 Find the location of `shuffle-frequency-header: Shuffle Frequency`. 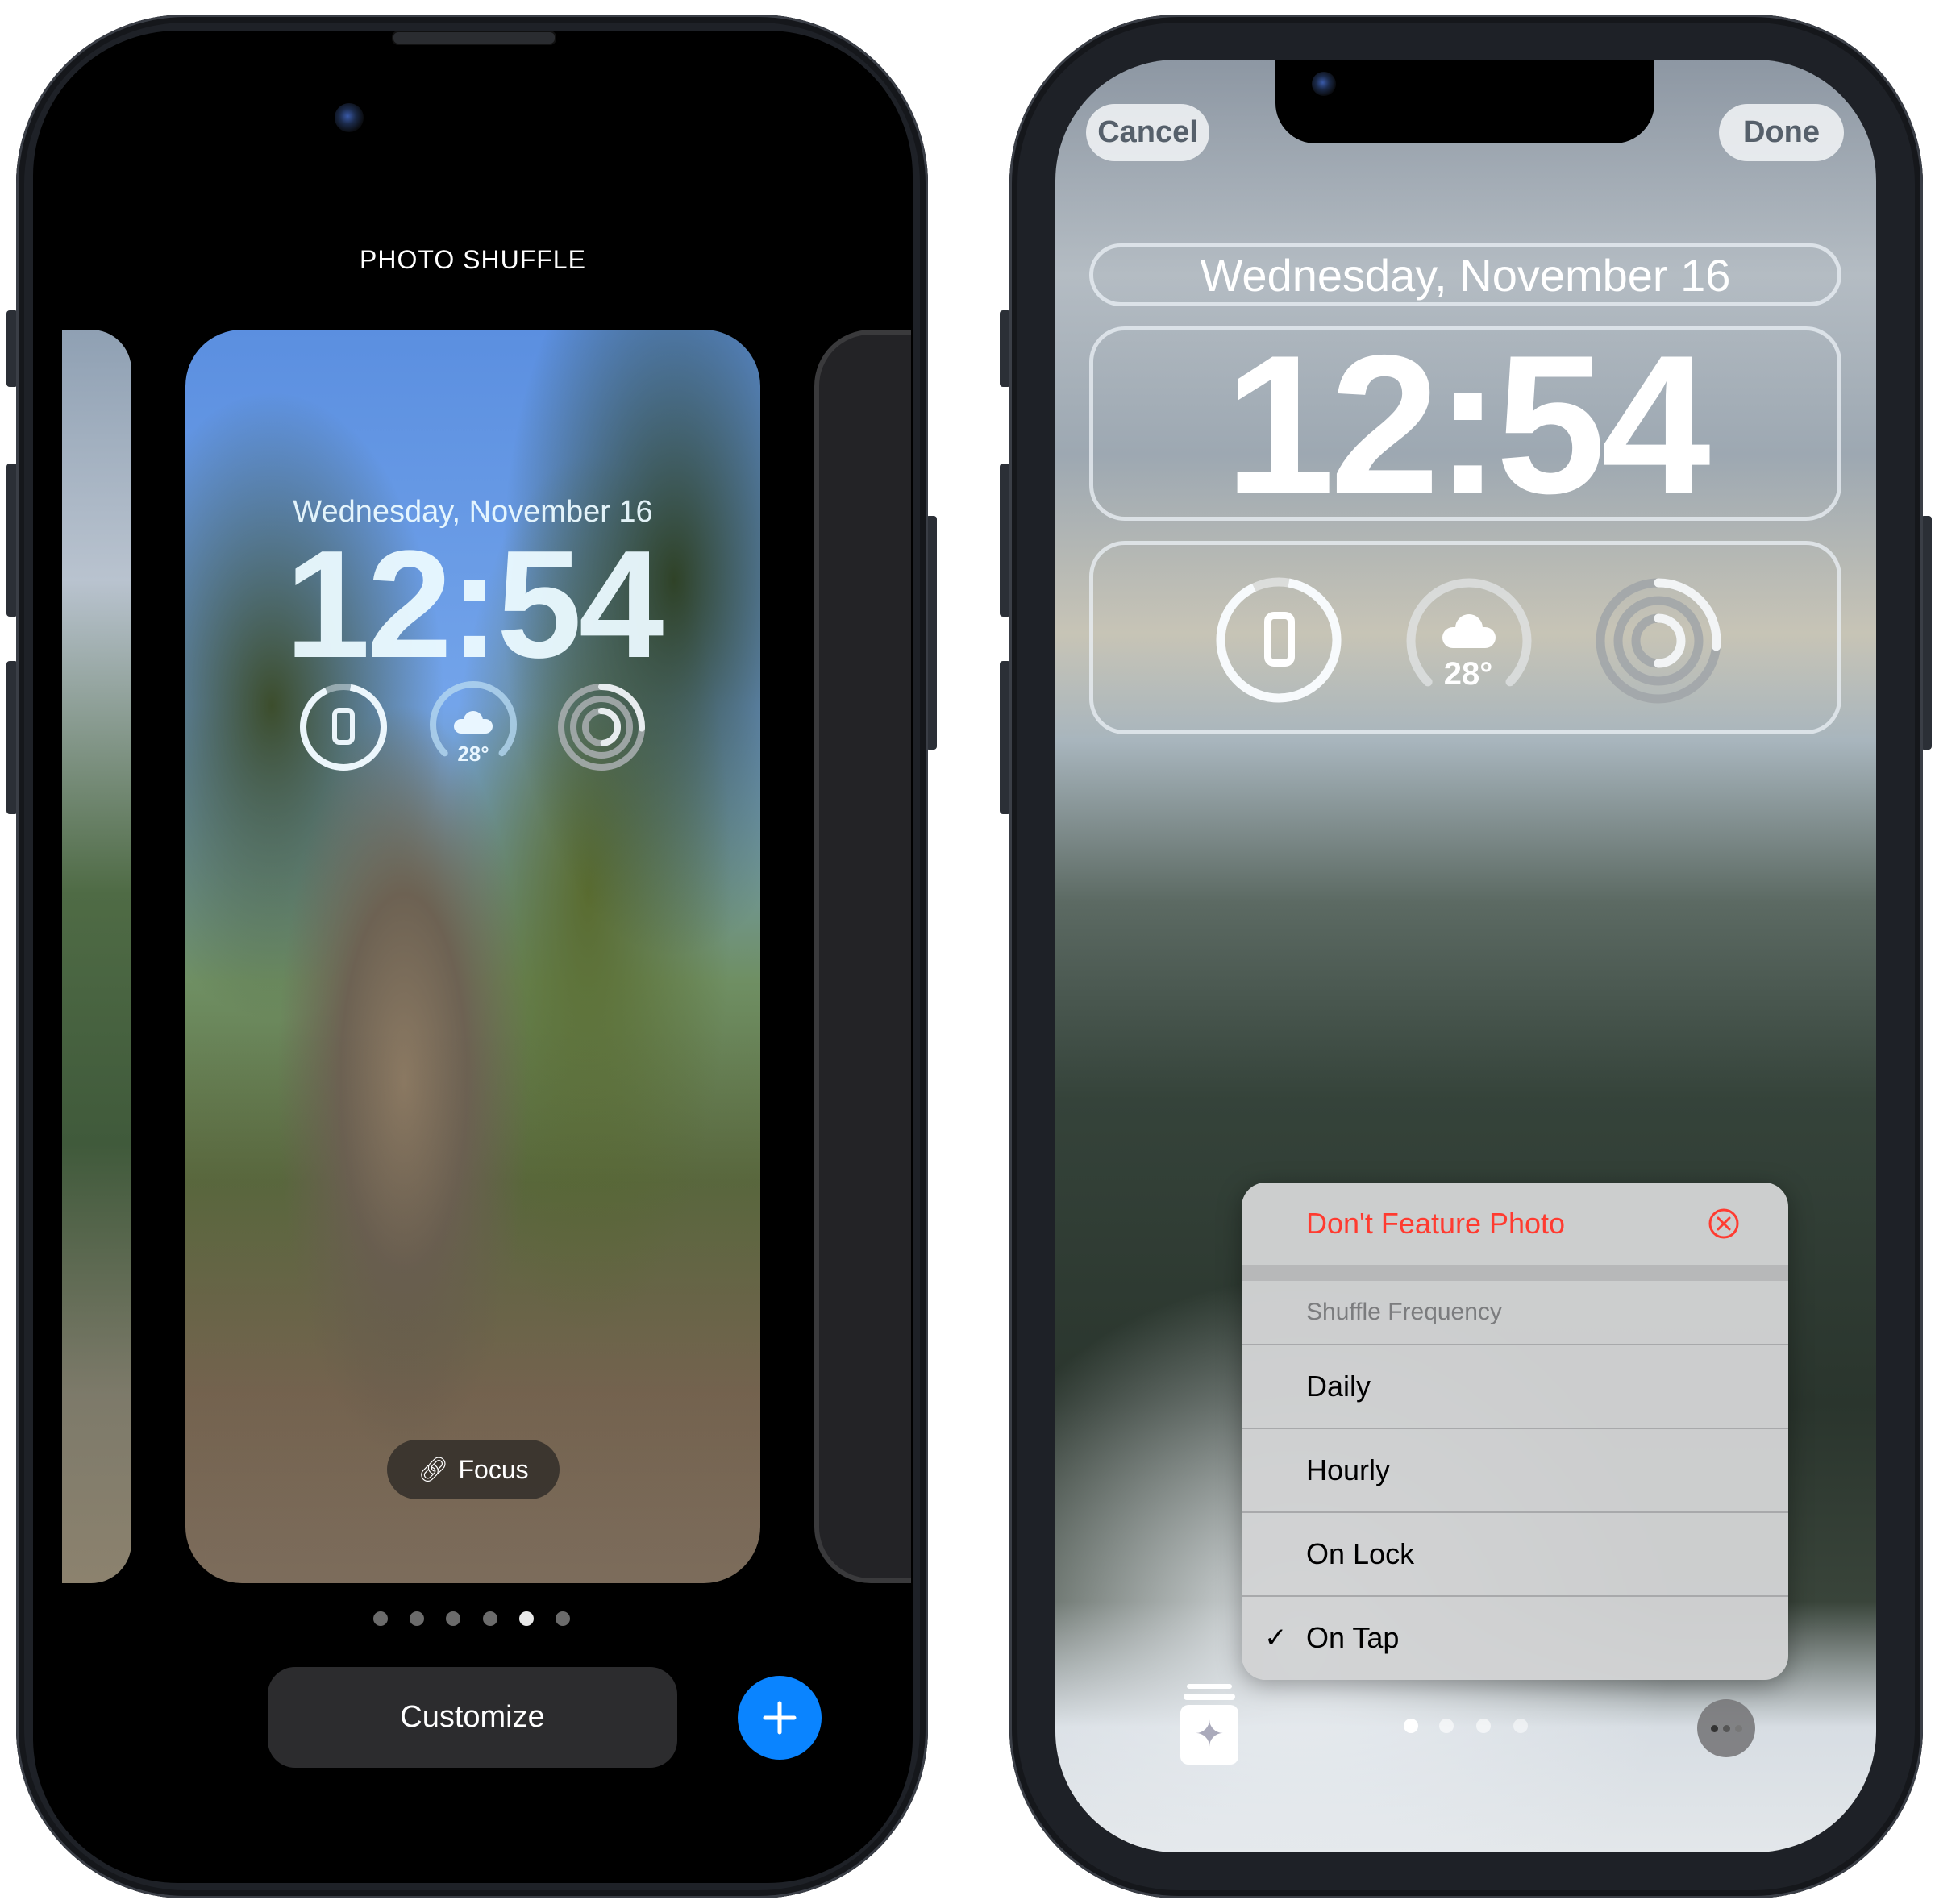

shuffle-frequency-header: Shuffle Frequency is located at coordinates (1515, 1312).